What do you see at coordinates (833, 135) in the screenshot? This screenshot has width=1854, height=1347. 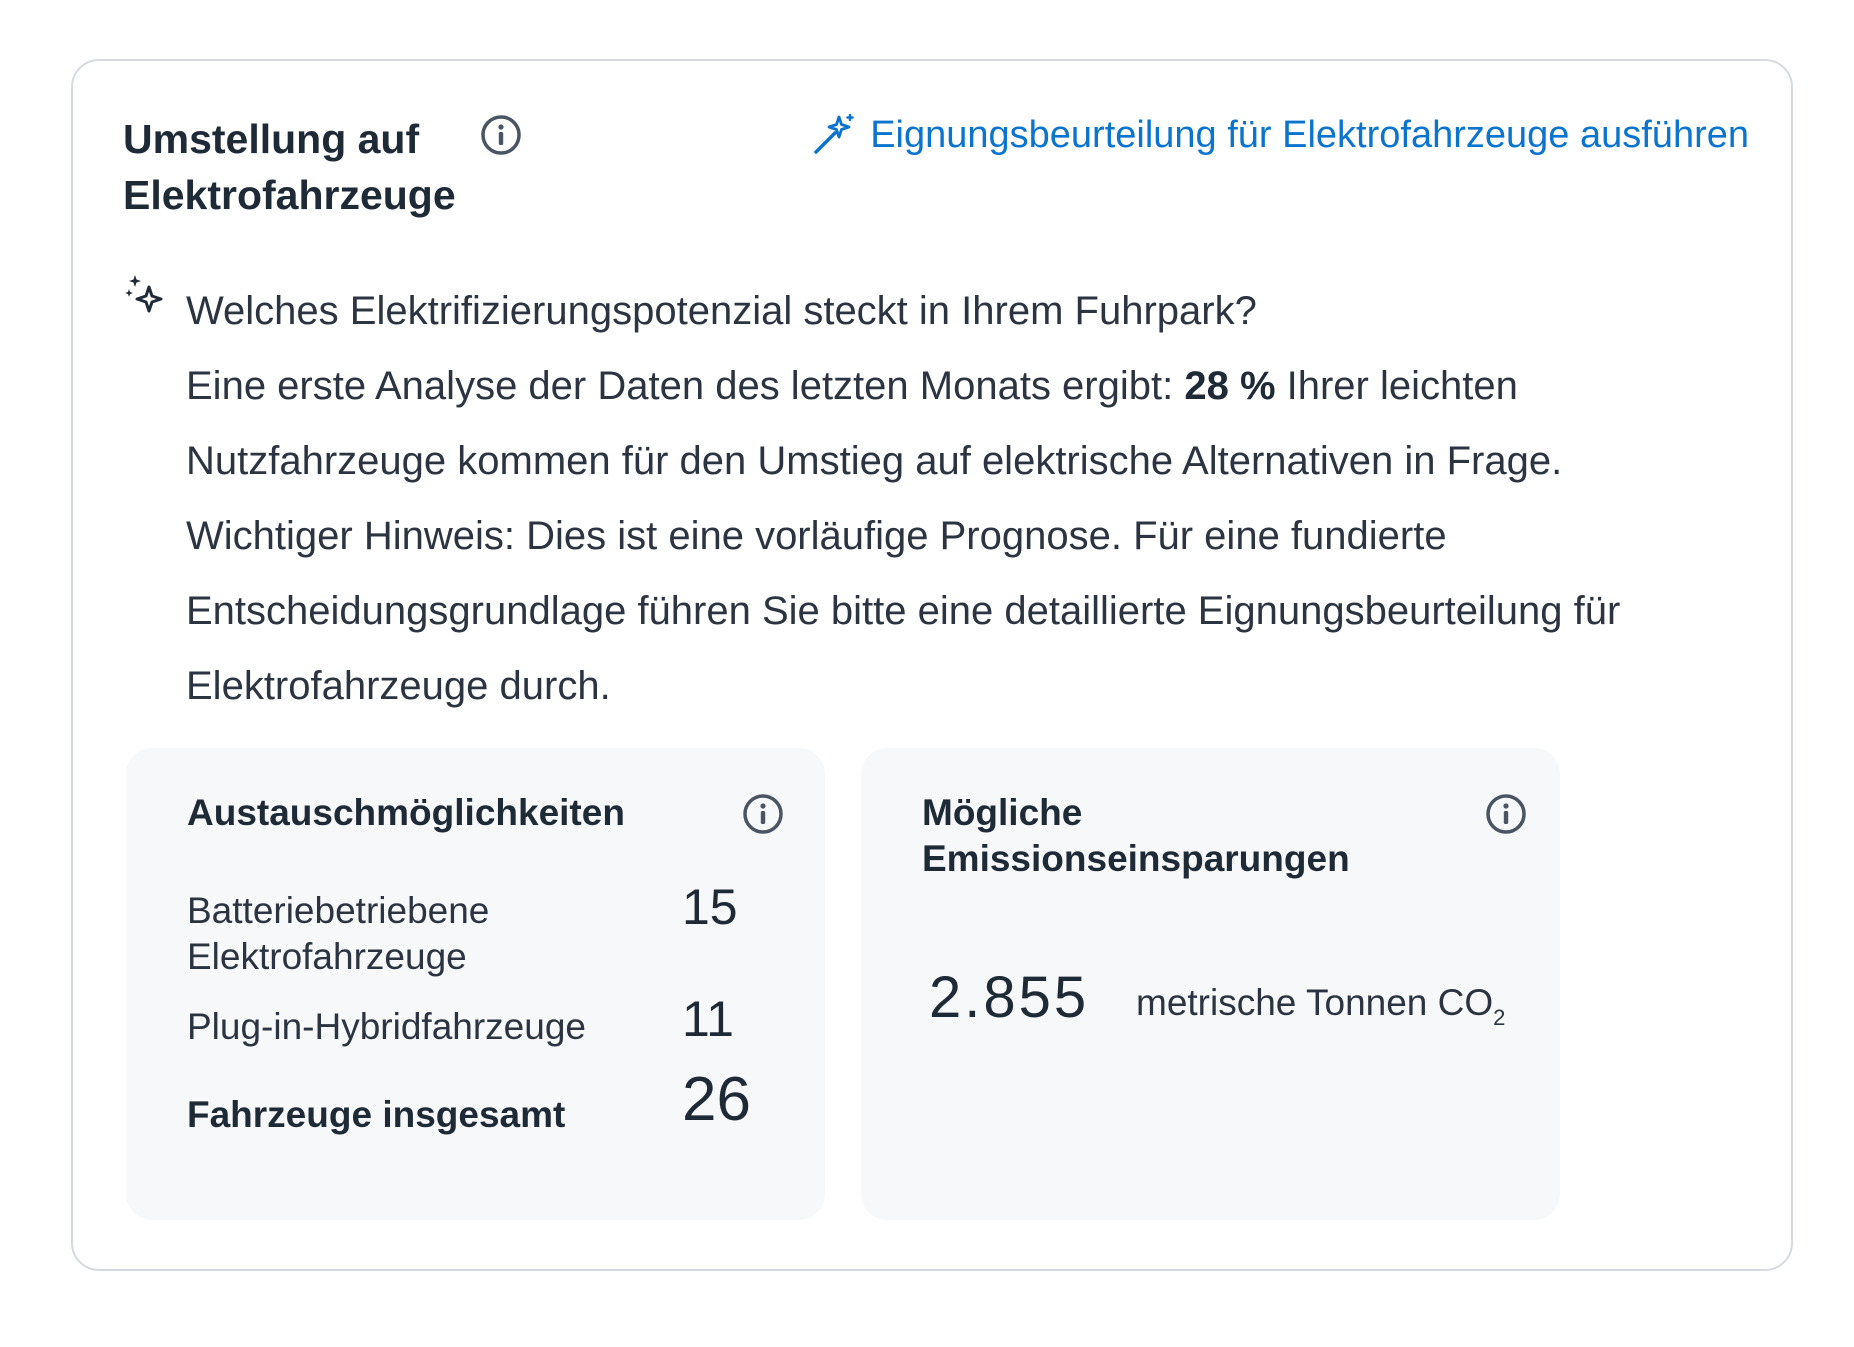 I see `magic-wand-icon` at bounding box center [833, 135].